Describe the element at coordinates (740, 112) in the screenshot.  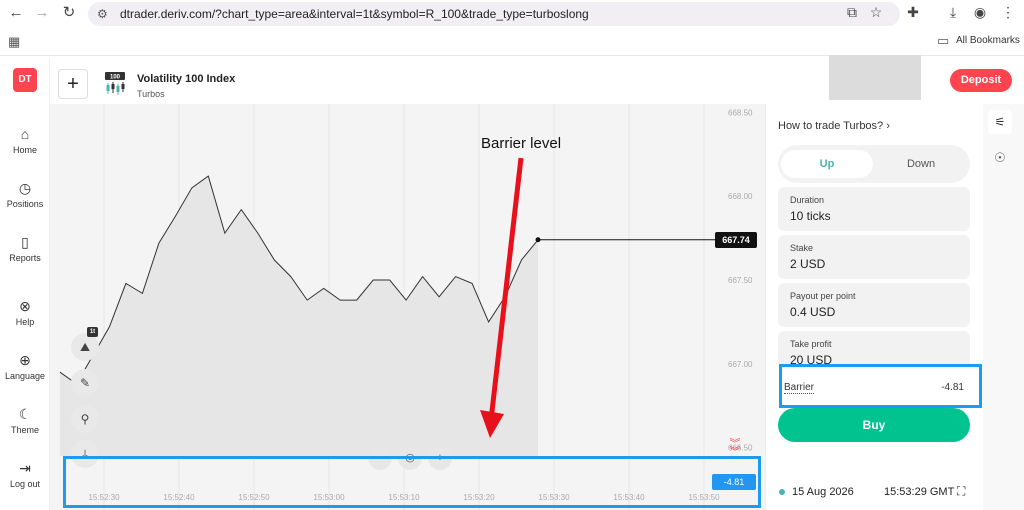
I see `y-tick-label: 668.50` at that location.